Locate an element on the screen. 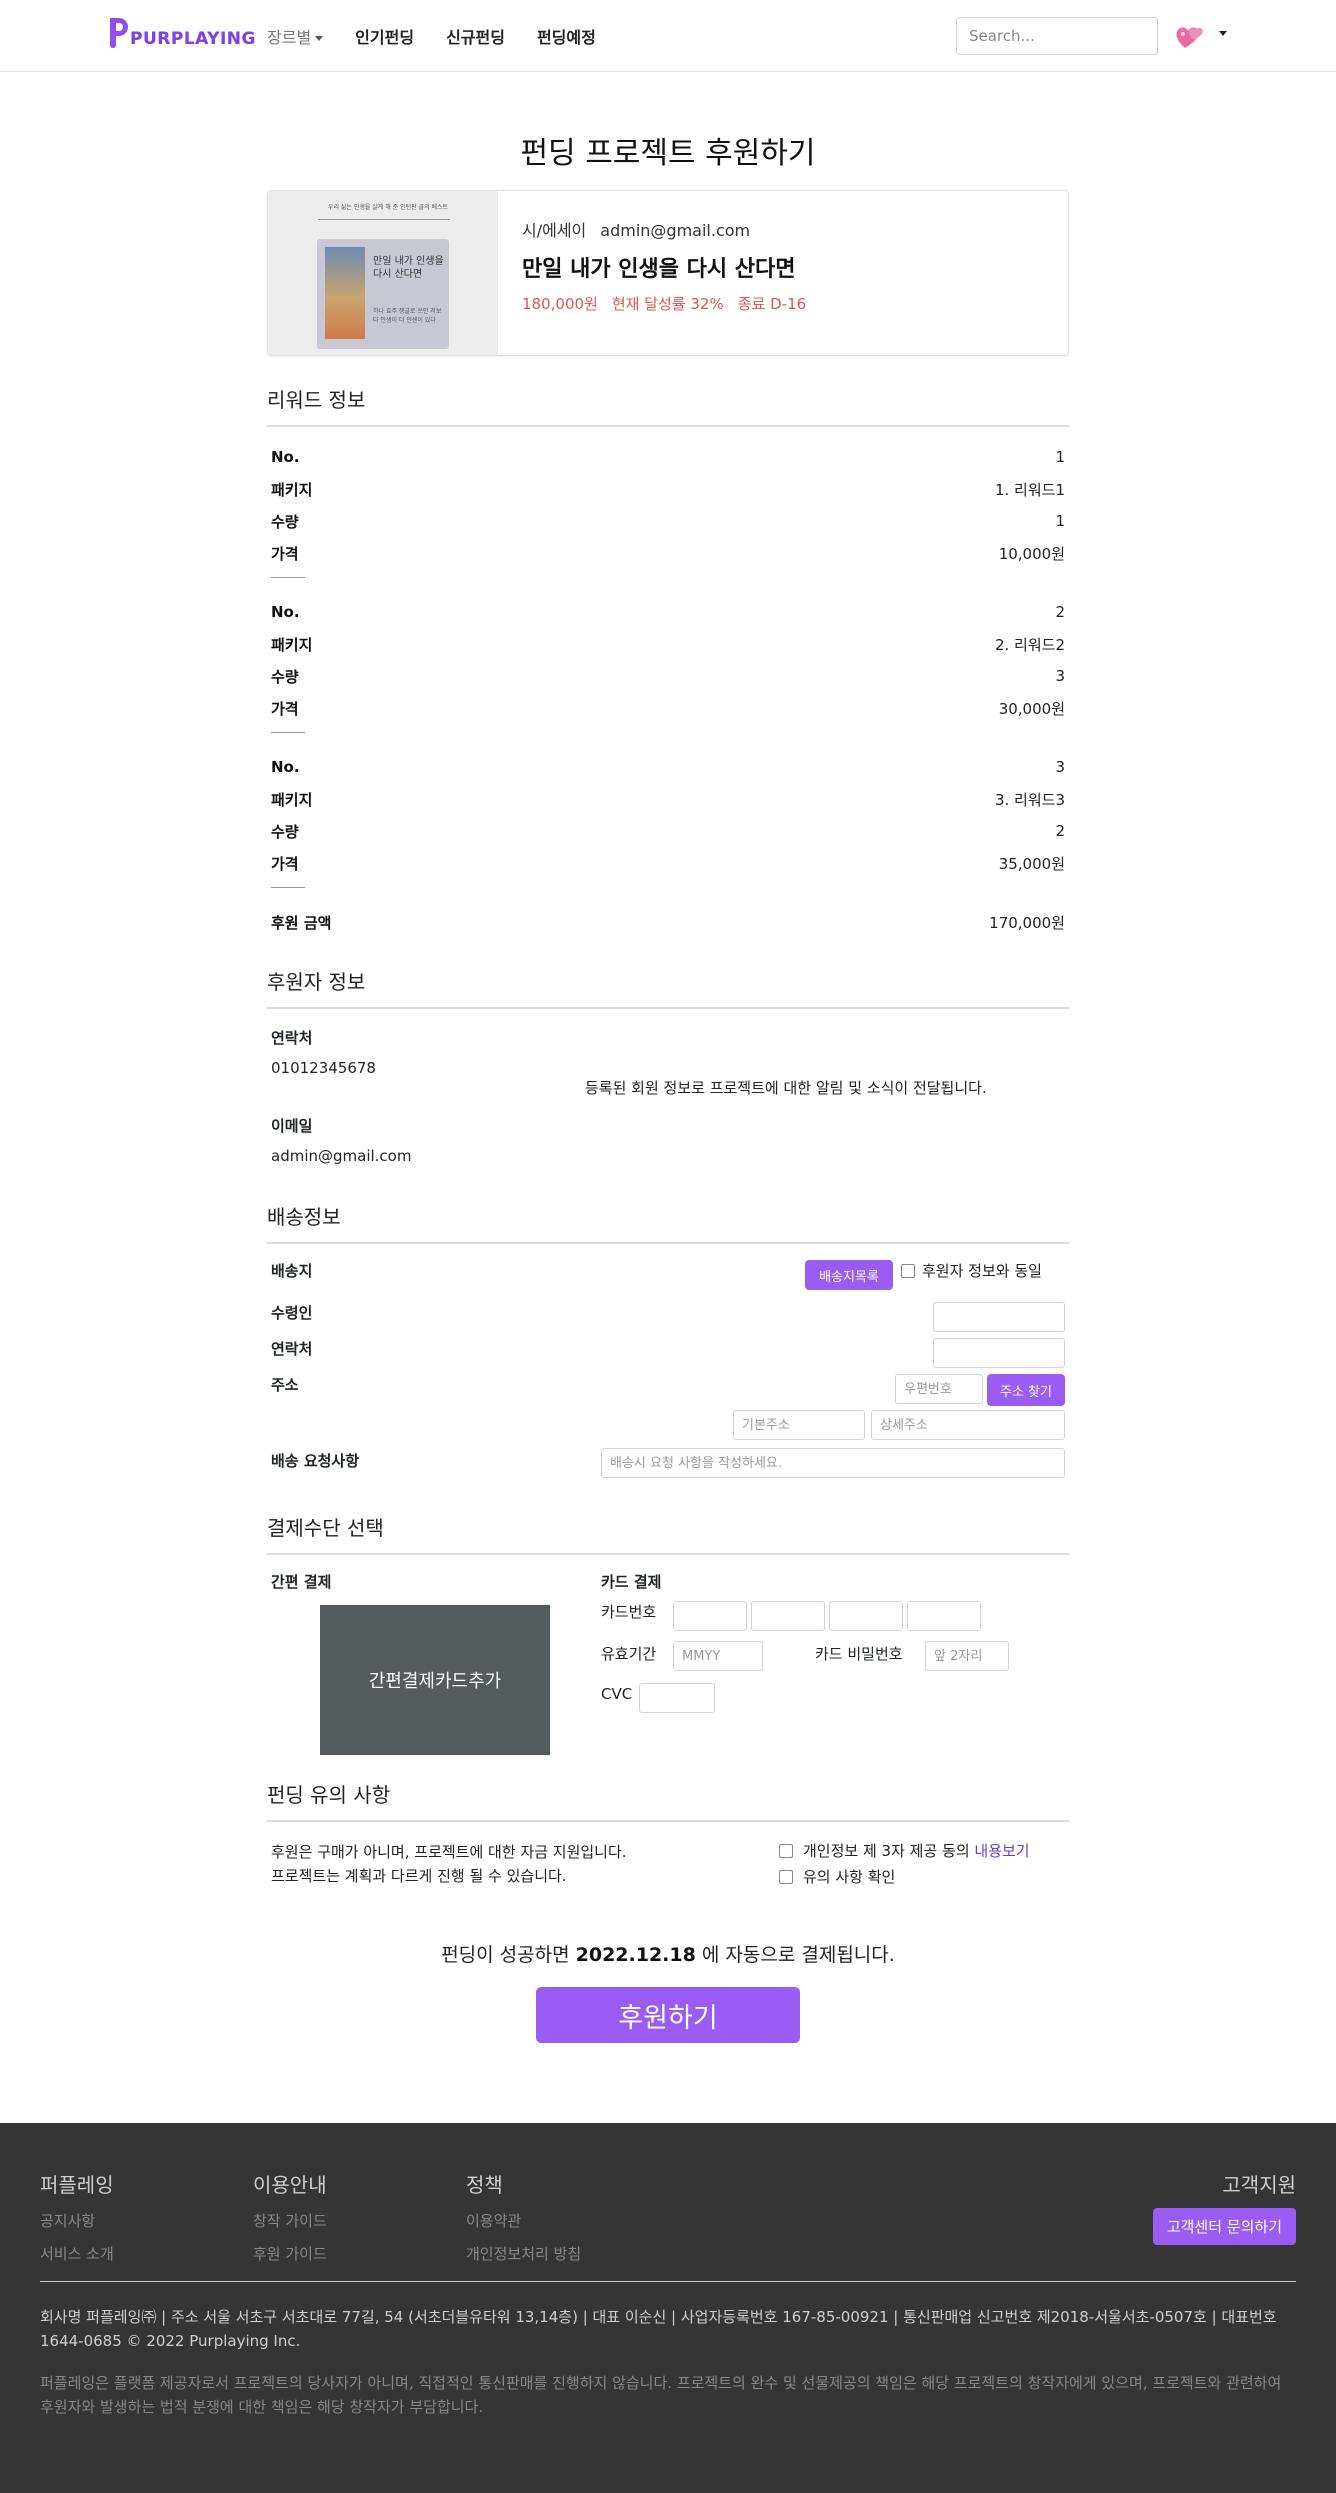 This screenshot has width=1336, height=2493. cvc-input is located at coordinates (677, 1698).